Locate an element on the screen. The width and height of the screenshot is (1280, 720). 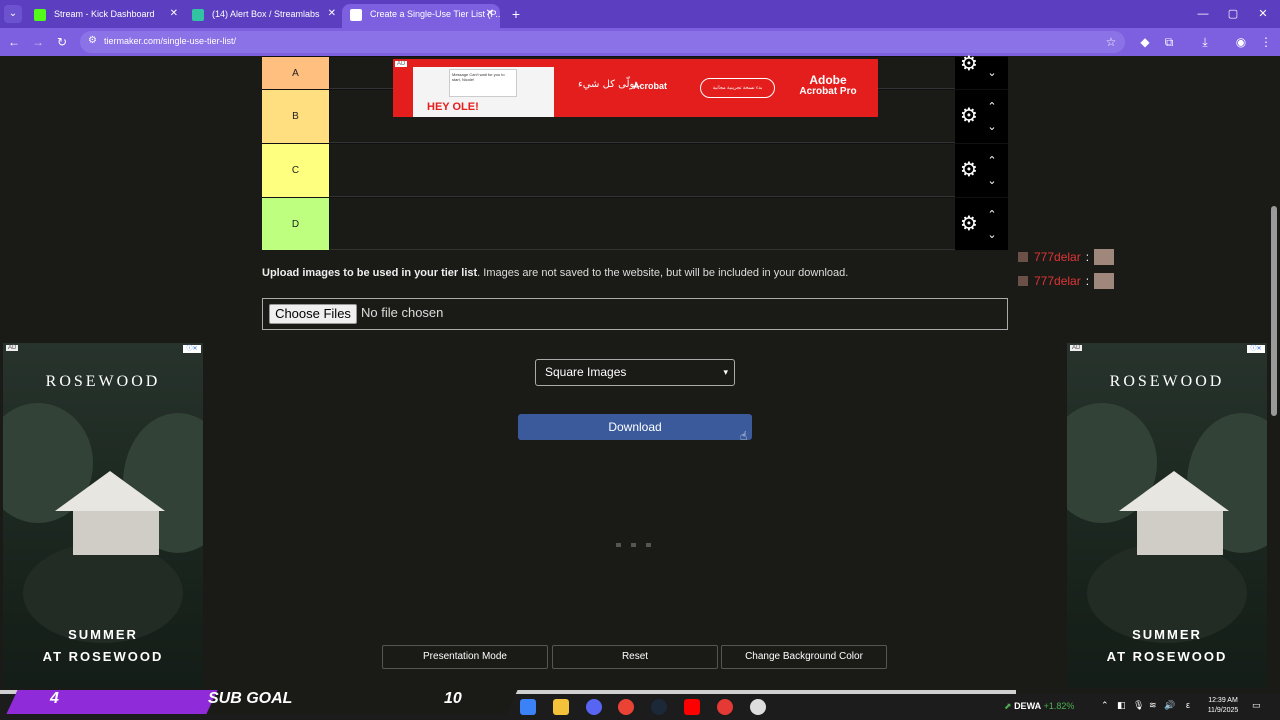
discord-icon is located at coordinates (594, 707).